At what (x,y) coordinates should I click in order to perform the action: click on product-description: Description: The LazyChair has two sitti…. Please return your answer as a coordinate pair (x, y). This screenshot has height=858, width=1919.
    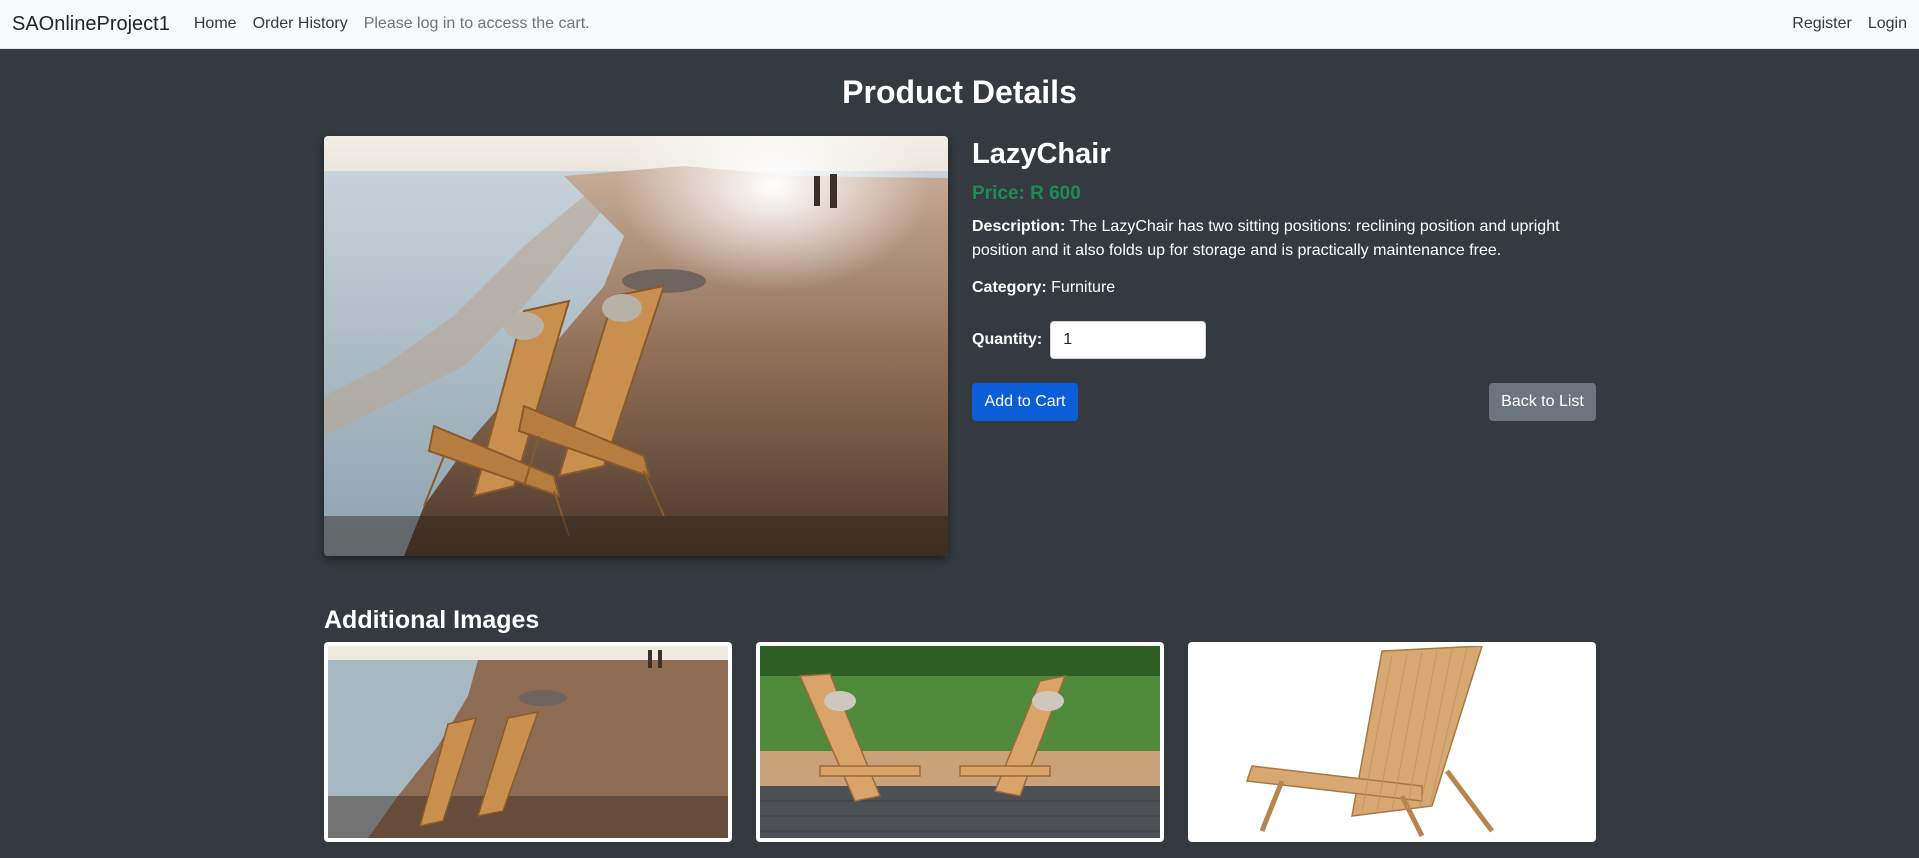
    Looking at the image, I should click on (1272, 239).